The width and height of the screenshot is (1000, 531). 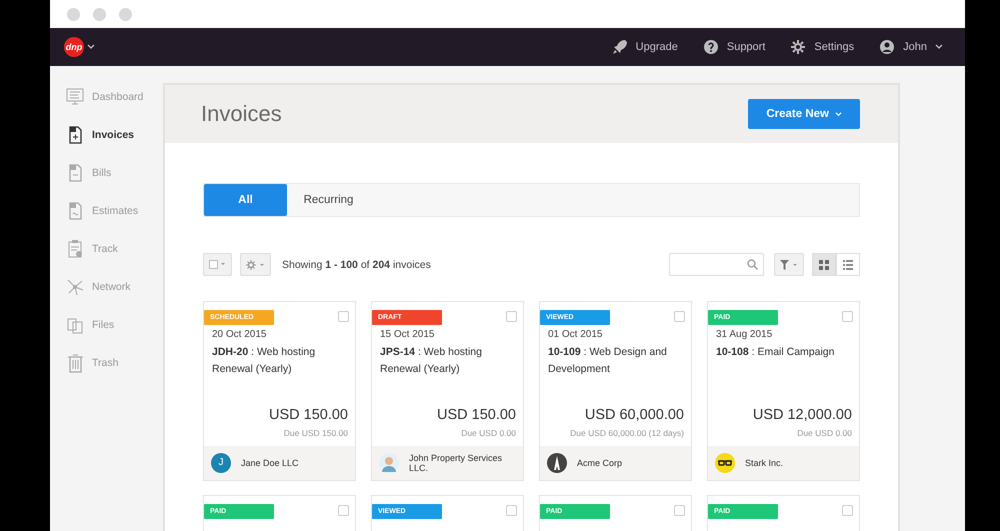 What do you see at coordinates (241, 114) in the screenshot?
I see `page-title: Invoices` at bounding box center [241, 114].